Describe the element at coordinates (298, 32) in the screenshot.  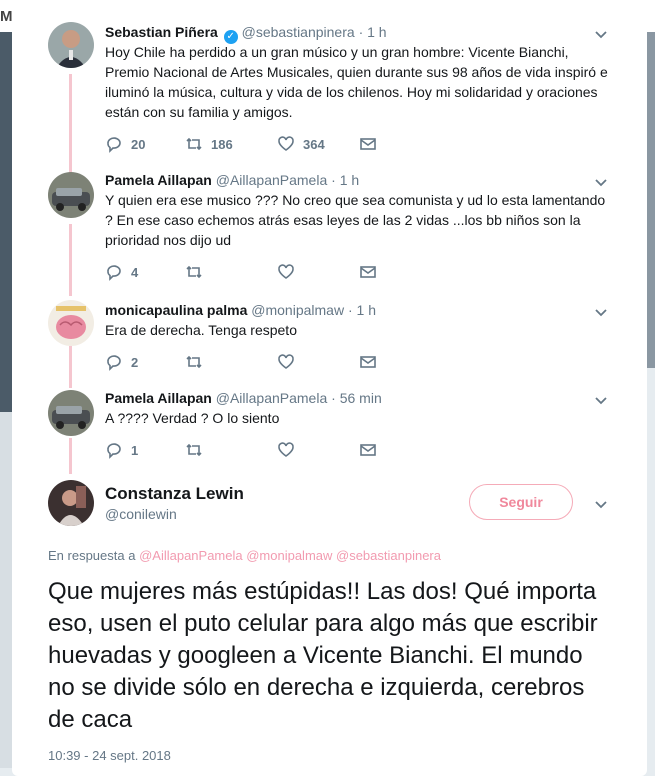
I see `user-handle: @sebastianpinera` at that location.